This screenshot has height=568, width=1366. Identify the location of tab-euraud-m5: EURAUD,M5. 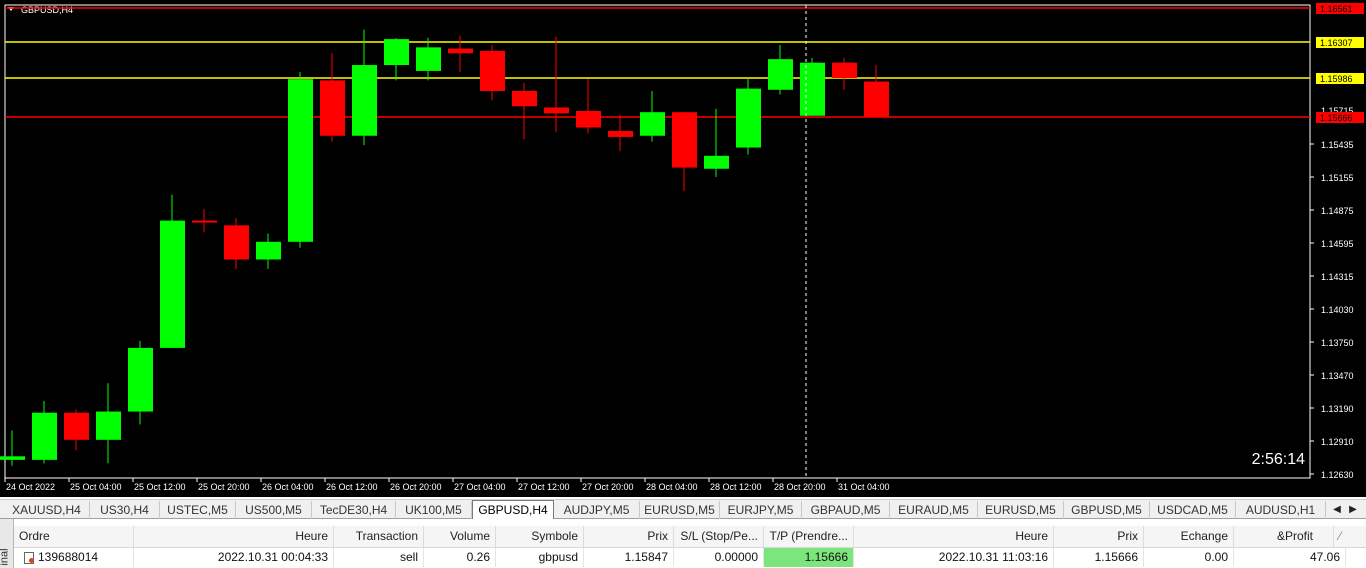
(934, 510).